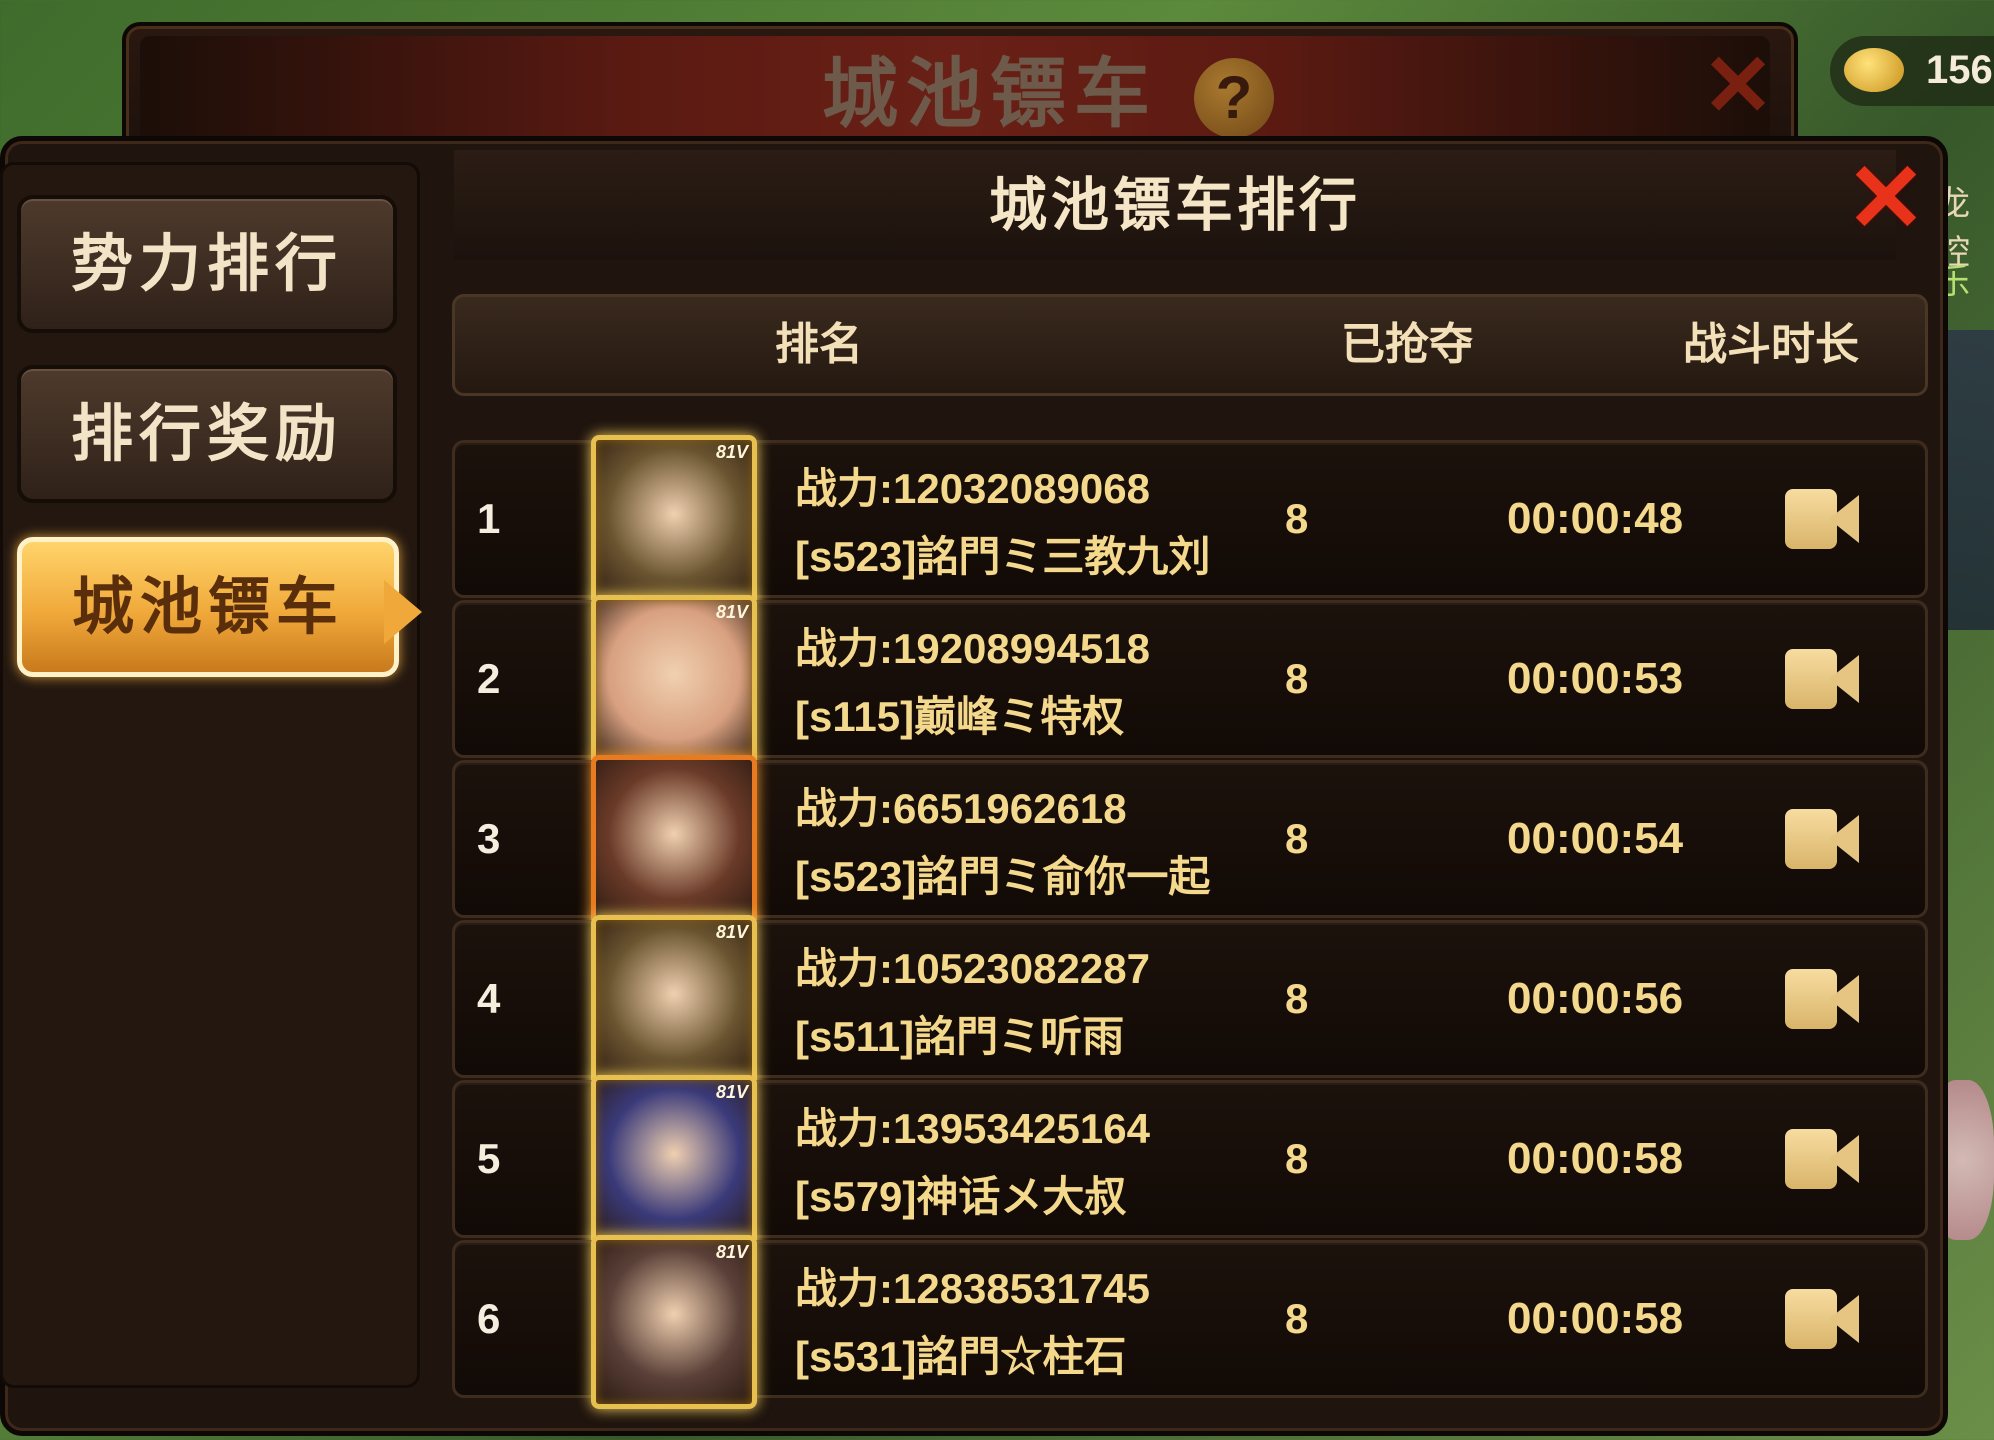  I want to click on tab-city-escort: 城池镖车, so click(208, 607).